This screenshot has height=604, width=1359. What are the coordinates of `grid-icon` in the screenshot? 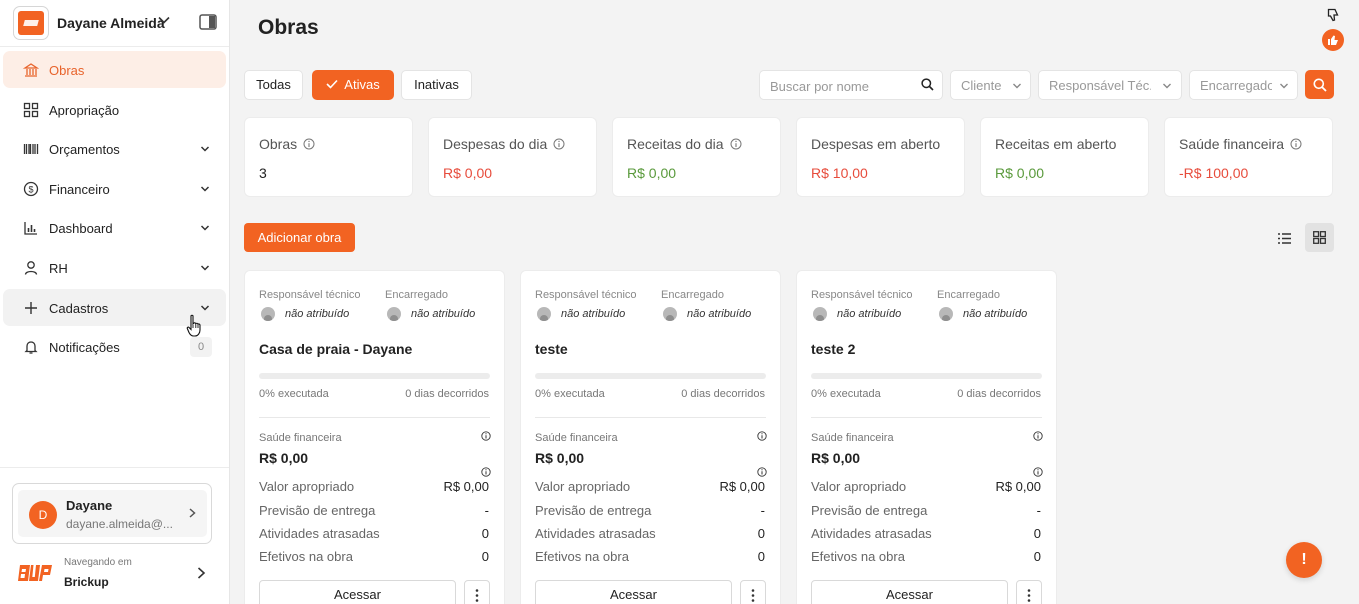 It's located at (31, 109).